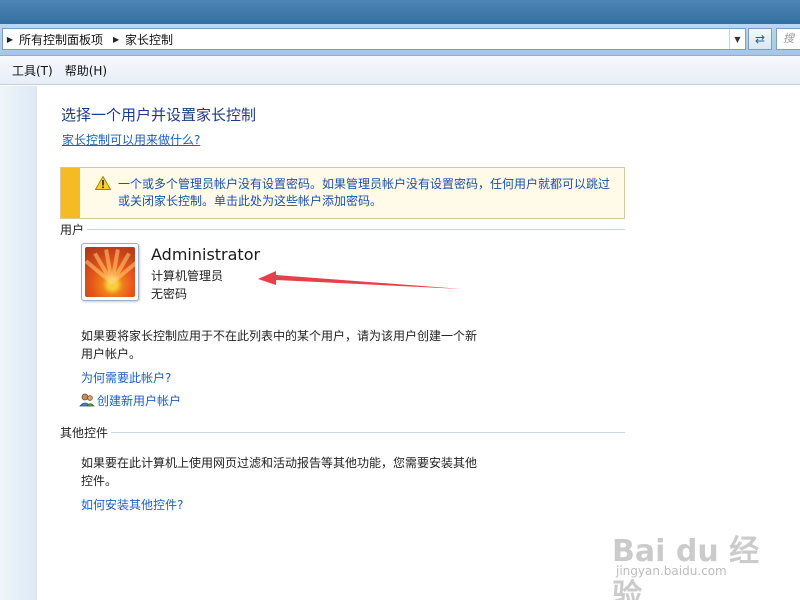  What do you see at coordinates (159, 115) in the screenshot?
I see `page-title: 选择一个用户并设置家长控制` at bounding box center [159, 115].